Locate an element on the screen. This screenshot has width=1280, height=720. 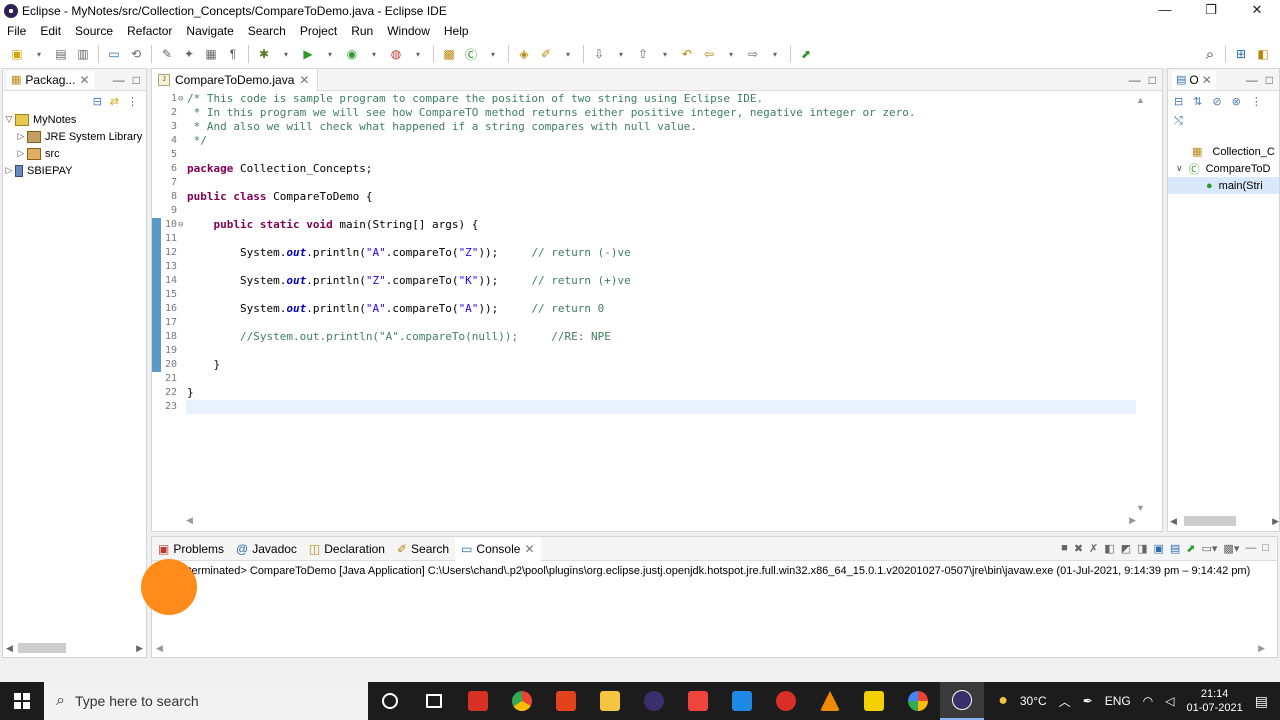
word-wrap-icon: ◨ is located at coordinates (1142, 548).